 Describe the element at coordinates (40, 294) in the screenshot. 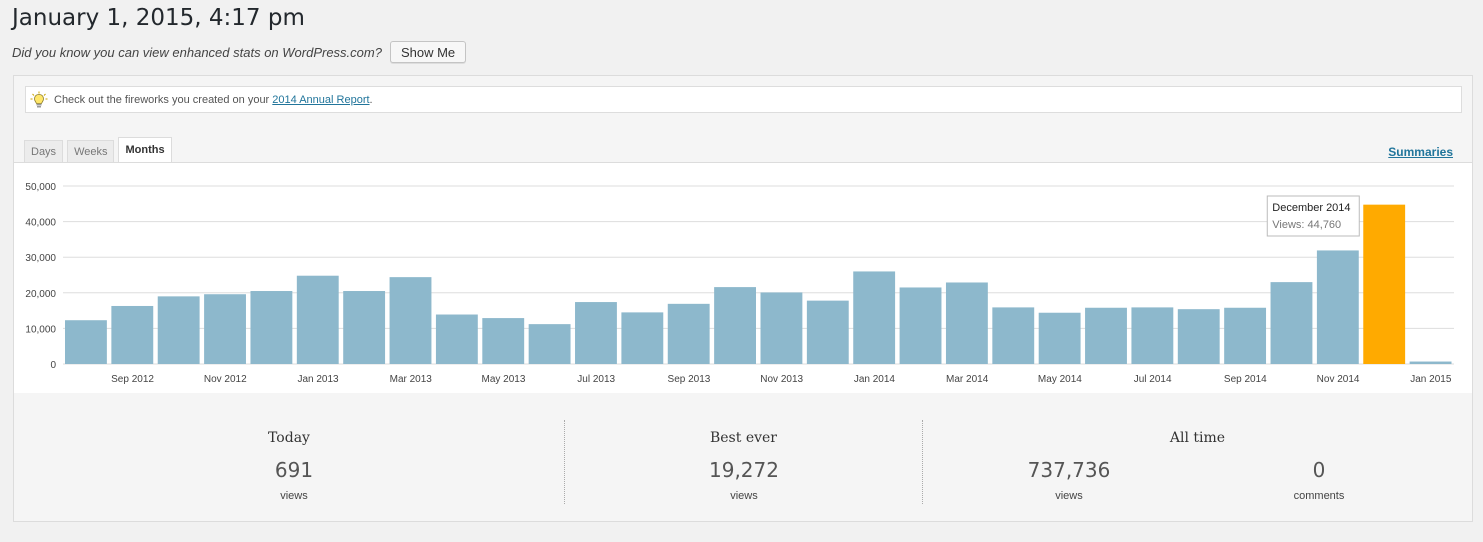

I see `y-tick-label: 20,000` at that location.